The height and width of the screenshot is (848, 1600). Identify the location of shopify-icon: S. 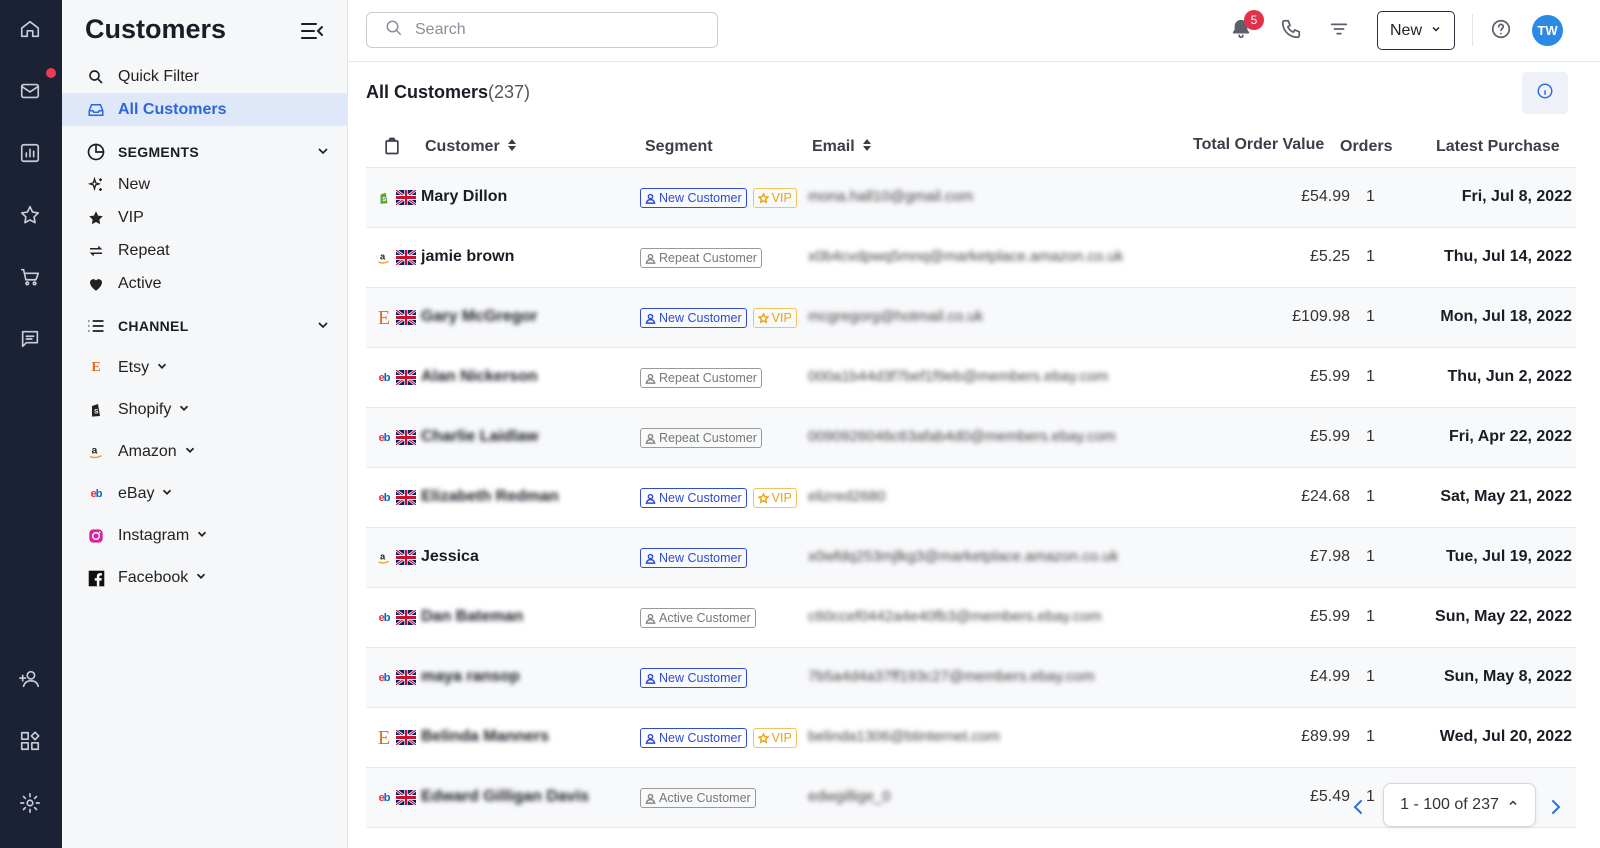
(384, 198).